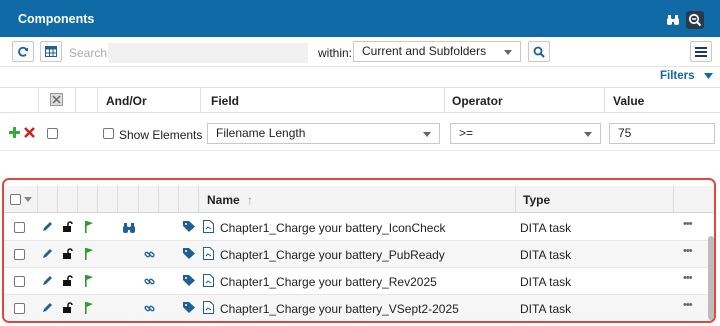 The image size is (720, 326). Describe the element at coordinates (360, 100) in the screenshot. I see `filter-header: And/Or Field Operator Value` at that location.